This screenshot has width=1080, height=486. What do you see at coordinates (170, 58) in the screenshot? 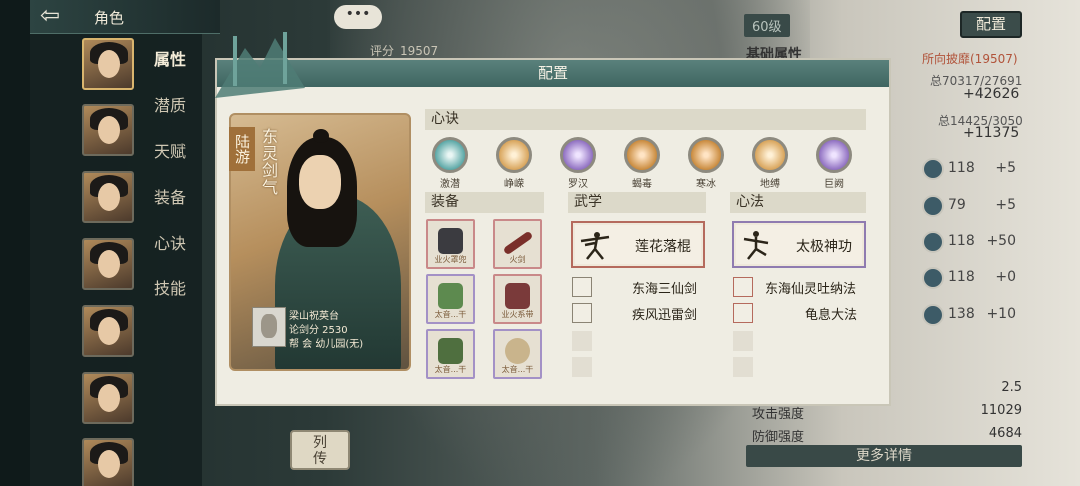
I see `nav-attributes: 属性` at bounding box center [170, 58].